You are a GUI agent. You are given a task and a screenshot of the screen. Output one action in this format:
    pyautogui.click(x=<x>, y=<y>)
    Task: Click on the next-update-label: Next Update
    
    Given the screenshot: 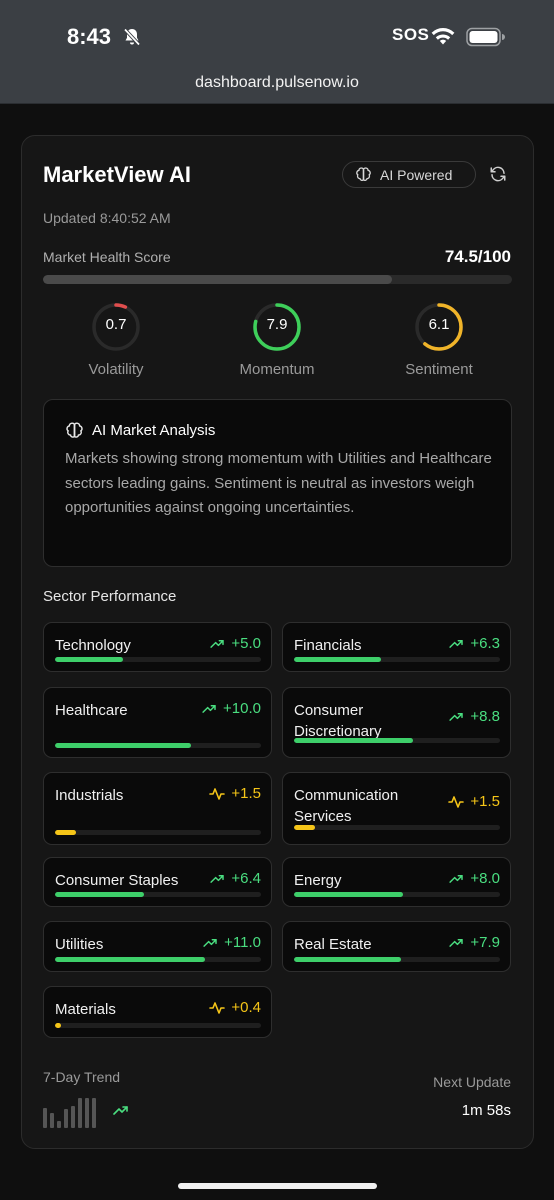 What is the action you would take?
    pyautogui.click(x=472, y=1082)
    